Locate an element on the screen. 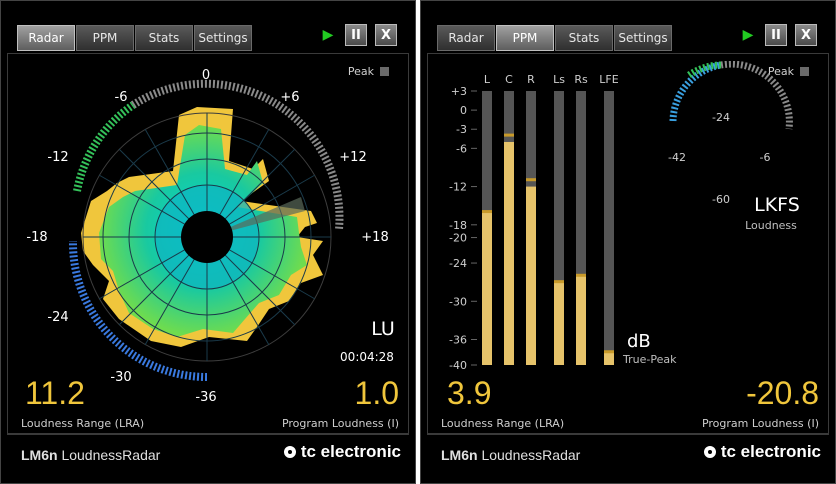 The height and width of the screenshot is (484, 836). ppm-scale-label: -12 is located at coordinates (458, 187).